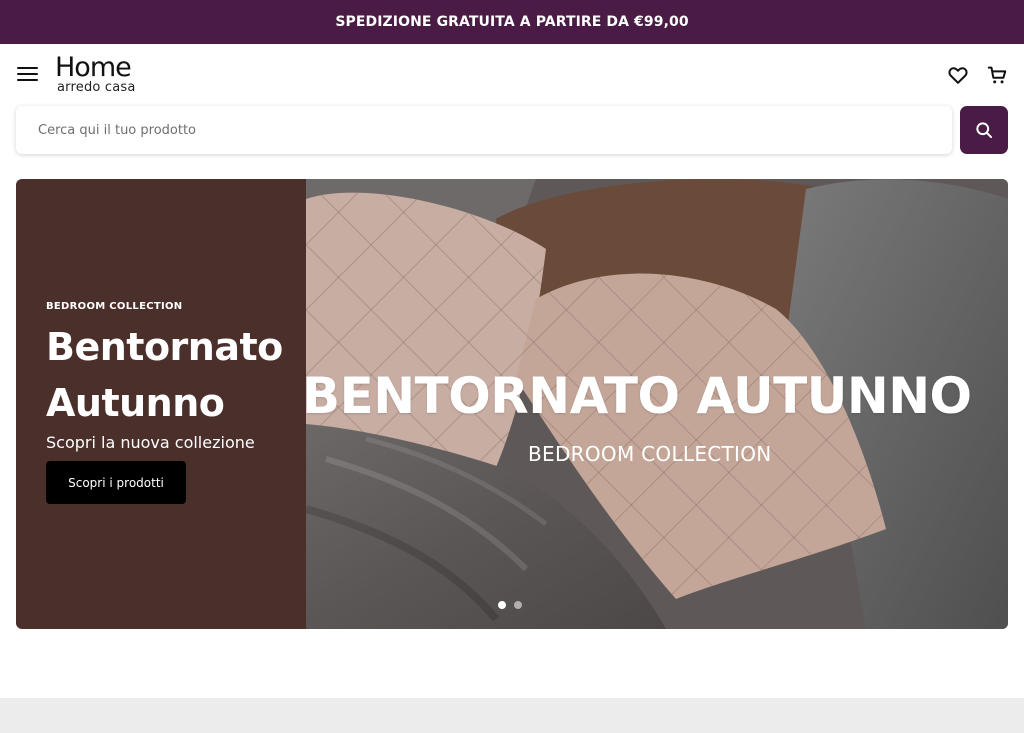 The width and height of the screenshot is (1024, 733). I want to click on carousel-dots, so click(510, 605).